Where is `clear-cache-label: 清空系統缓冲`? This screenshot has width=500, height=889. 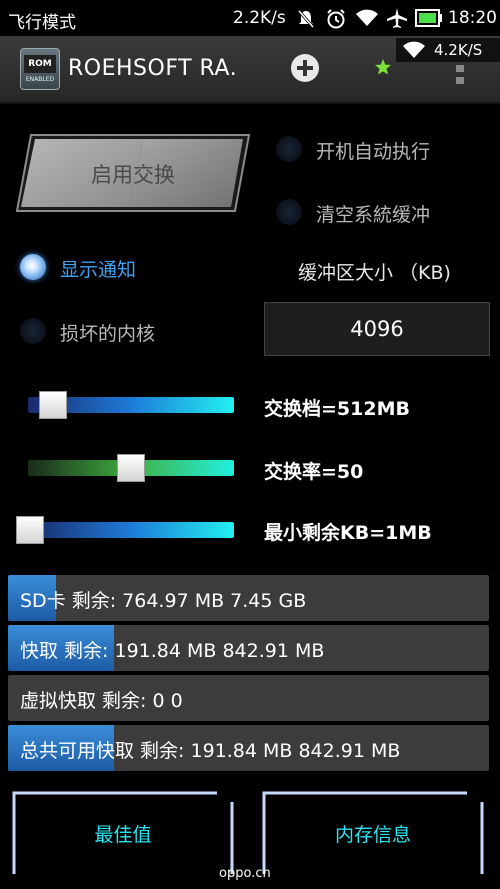
clear-cache-label: 清空系統缓冲 is located at coordinates (373, 215).